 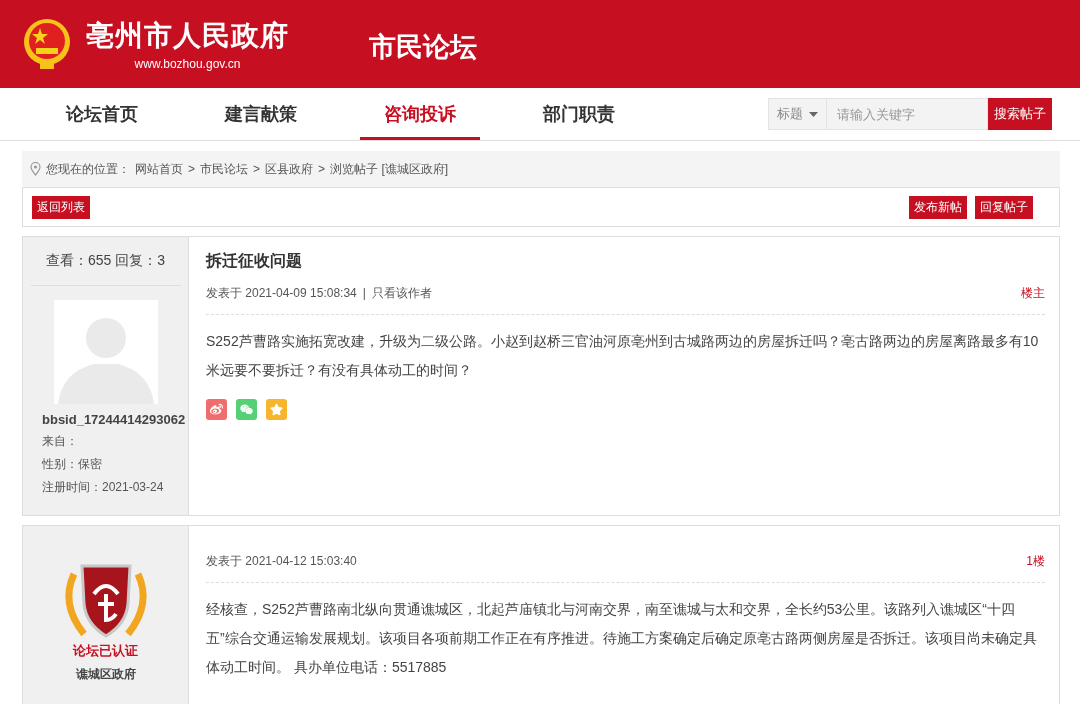 I want to click on verified-badge-label: 论坛已认证, so click(x=105, y=651).